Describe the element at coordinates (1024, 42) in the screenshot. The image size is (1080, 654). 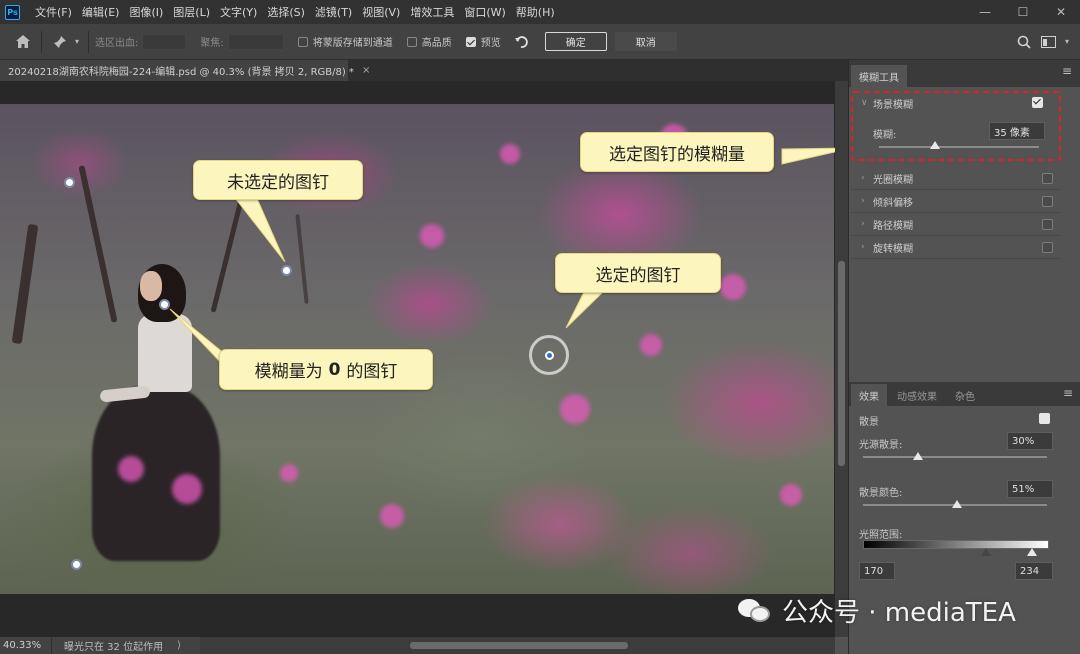
I see `search-icon` at that location.